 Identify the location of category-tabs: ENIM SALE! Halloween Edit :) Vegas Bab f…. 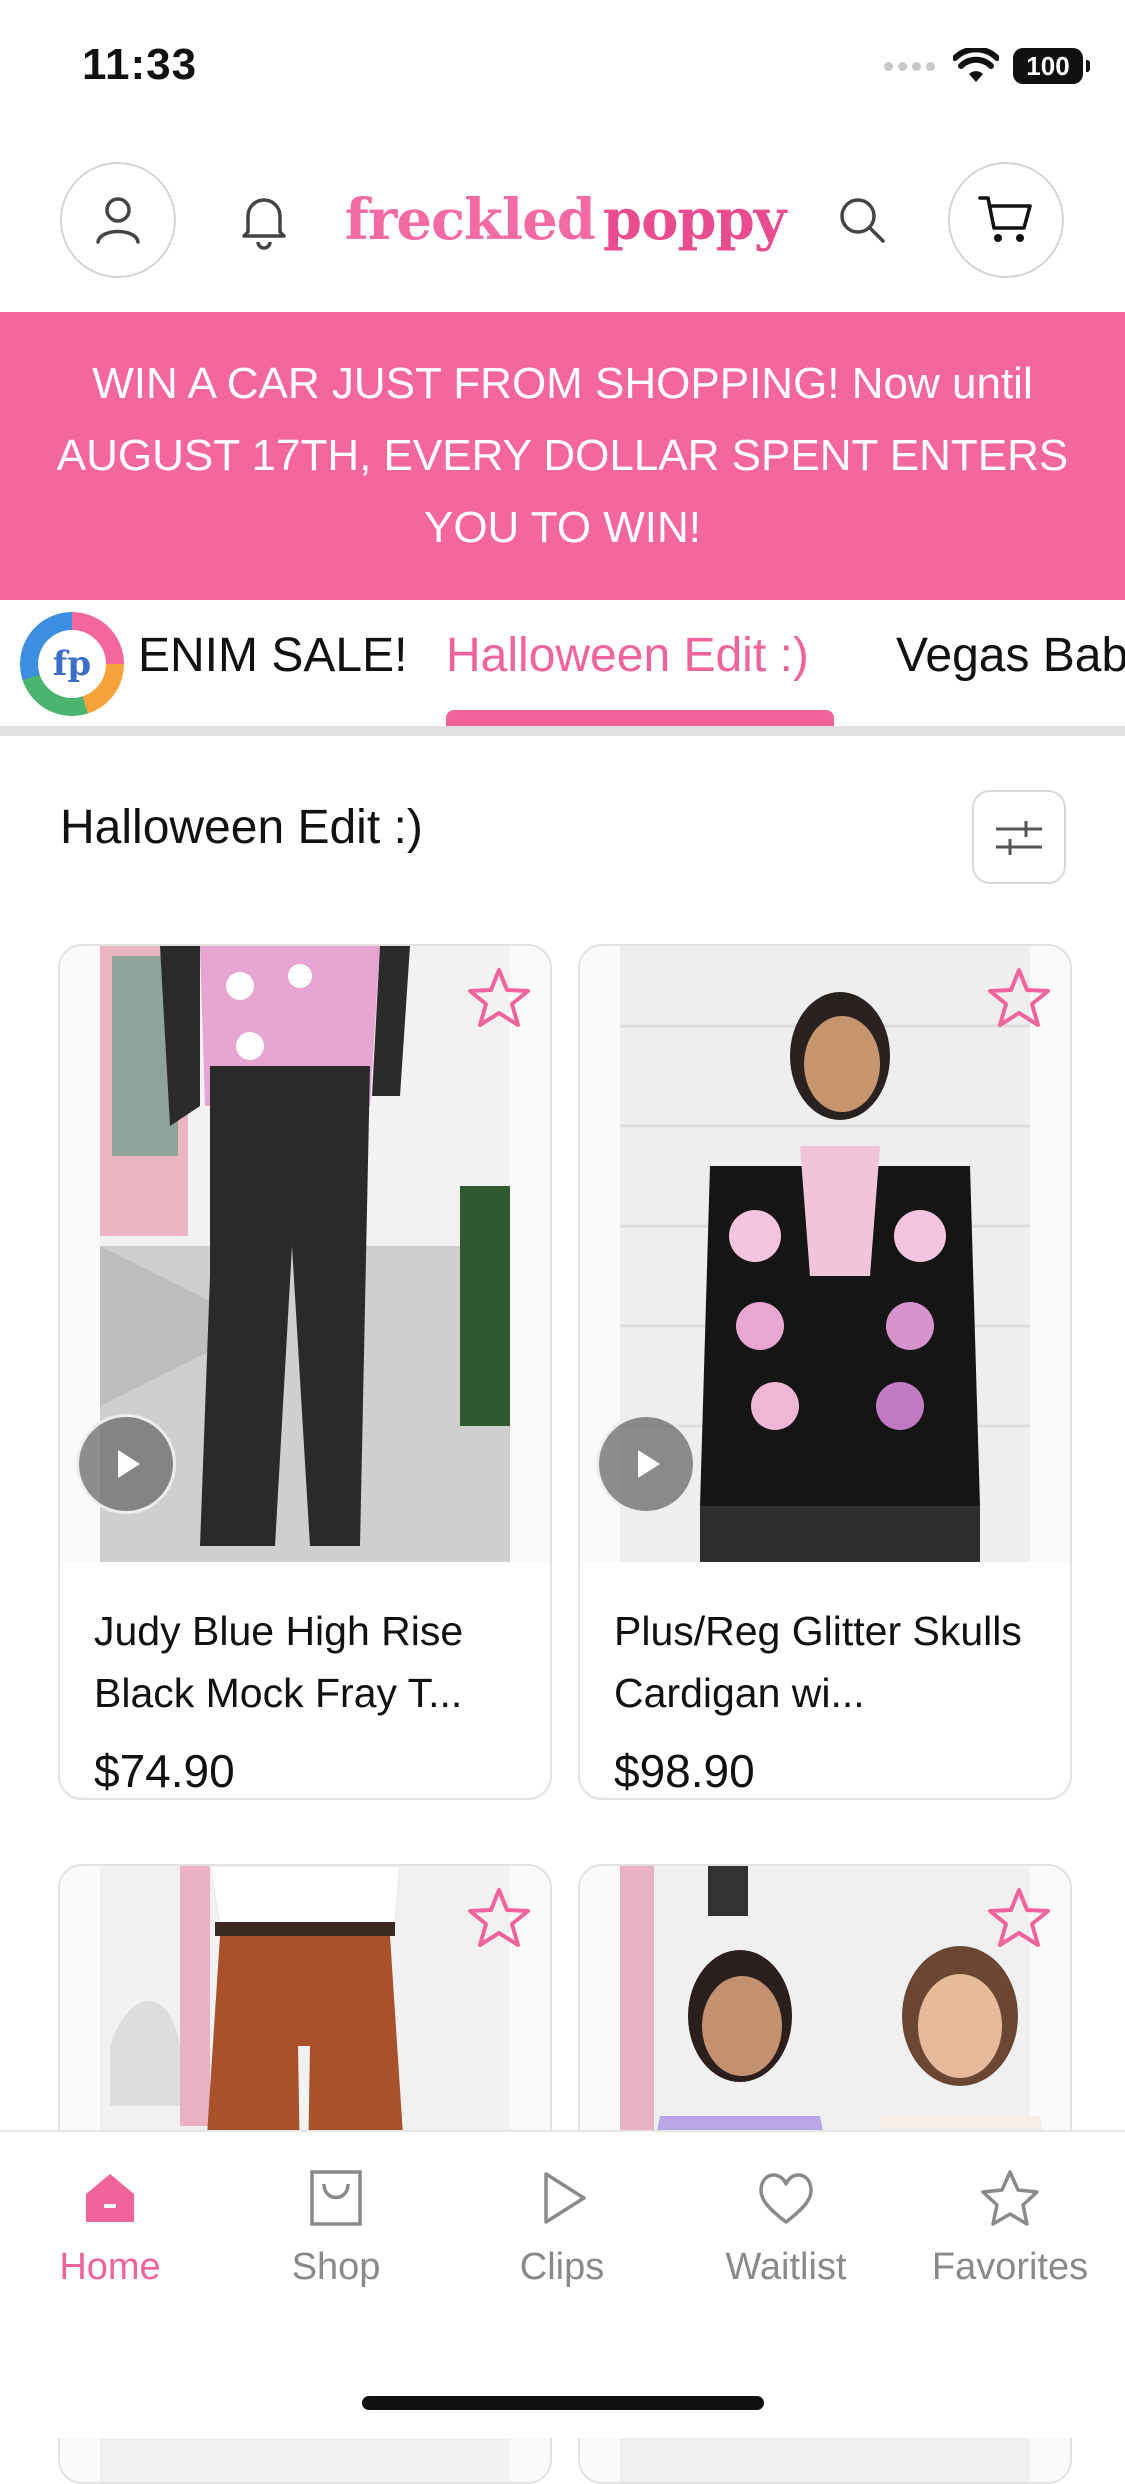
(562, 669).